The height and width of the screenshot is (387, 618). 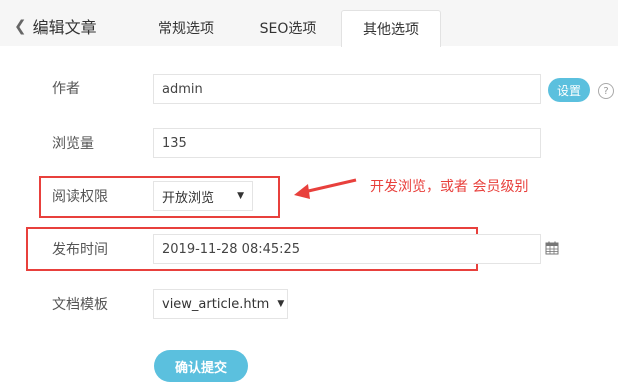 I want to click on tab-seo: SEO选项, so click(x=288, y=28).